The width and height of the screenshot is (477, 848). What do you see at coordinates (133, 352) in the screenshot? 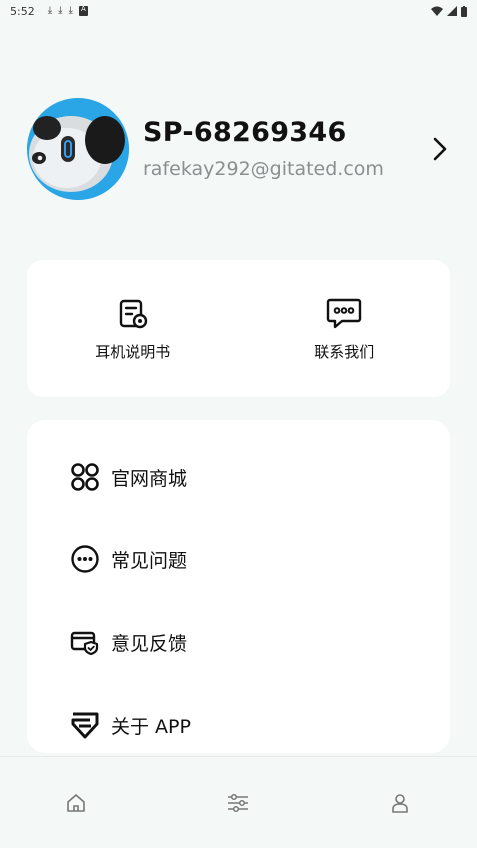
I see `quick-action-label: 耳机说明书` at bounding box center [133, 352].